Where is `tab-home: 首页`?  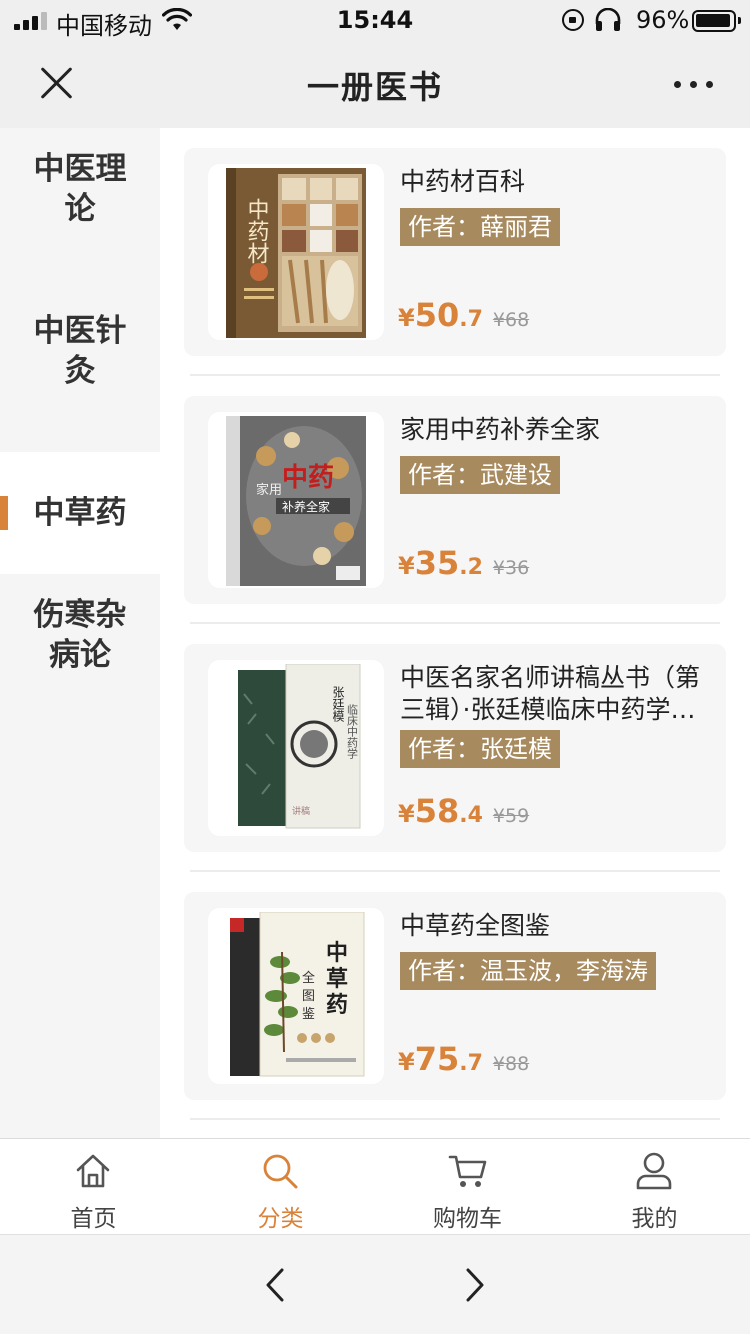
tab-home: 首页 is located at coordinates (93, 1187).